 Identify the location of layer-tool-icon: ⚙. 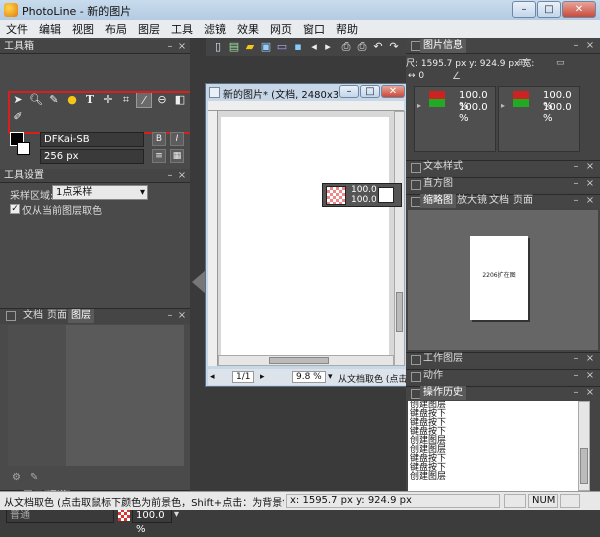
(16, 477).